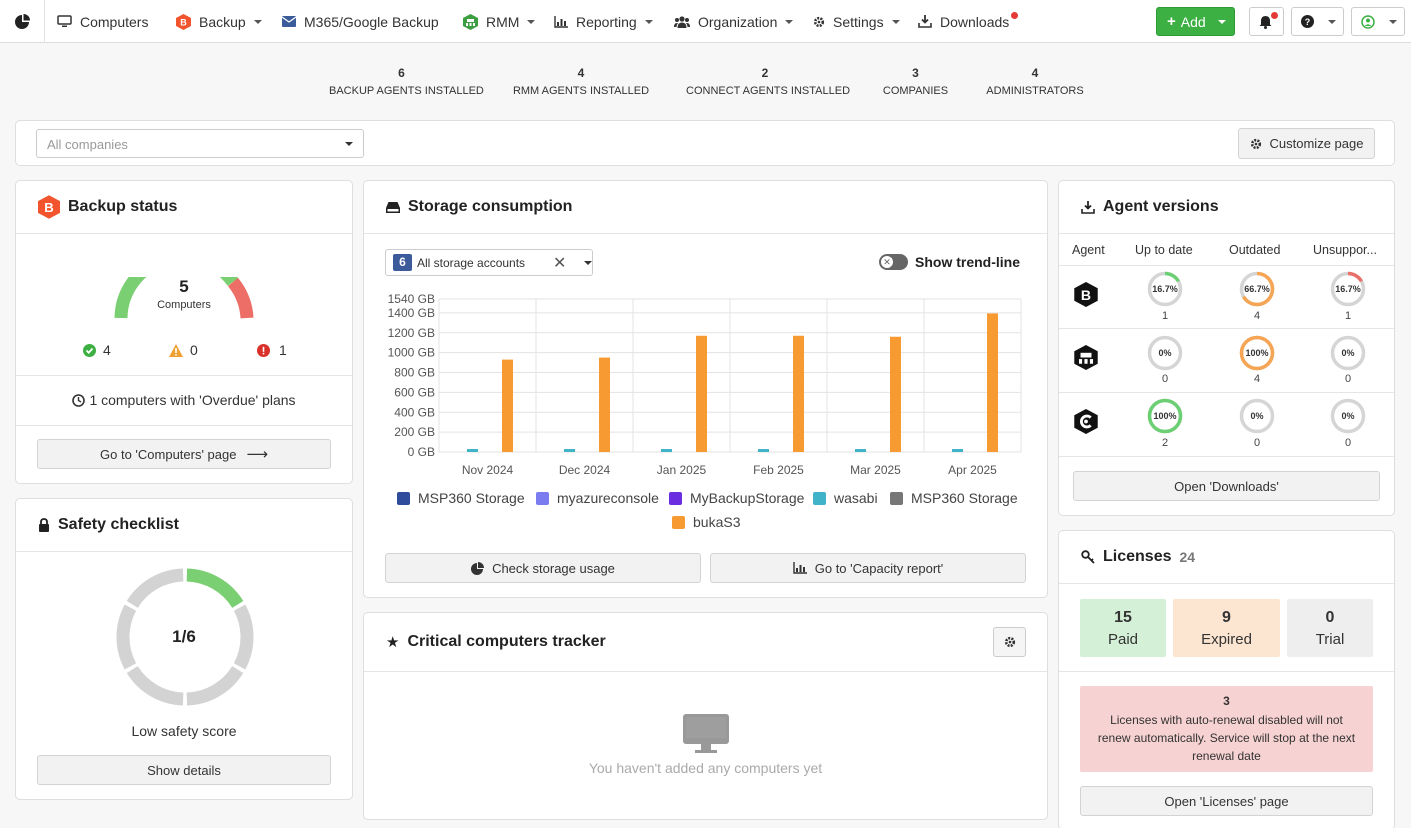 The width and height of the screenshot is (1411, 828). I want to click on help-button: ?, so click(1317, 21).